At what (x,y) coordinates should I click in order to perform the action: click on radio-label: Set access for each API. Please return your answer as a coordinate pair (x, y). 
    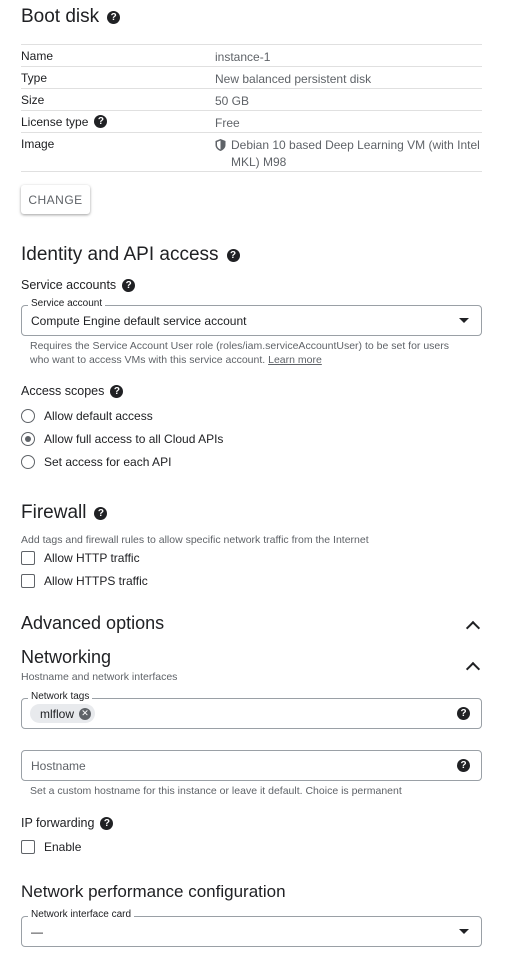
    Looking at the image, I should click on (108, 462).